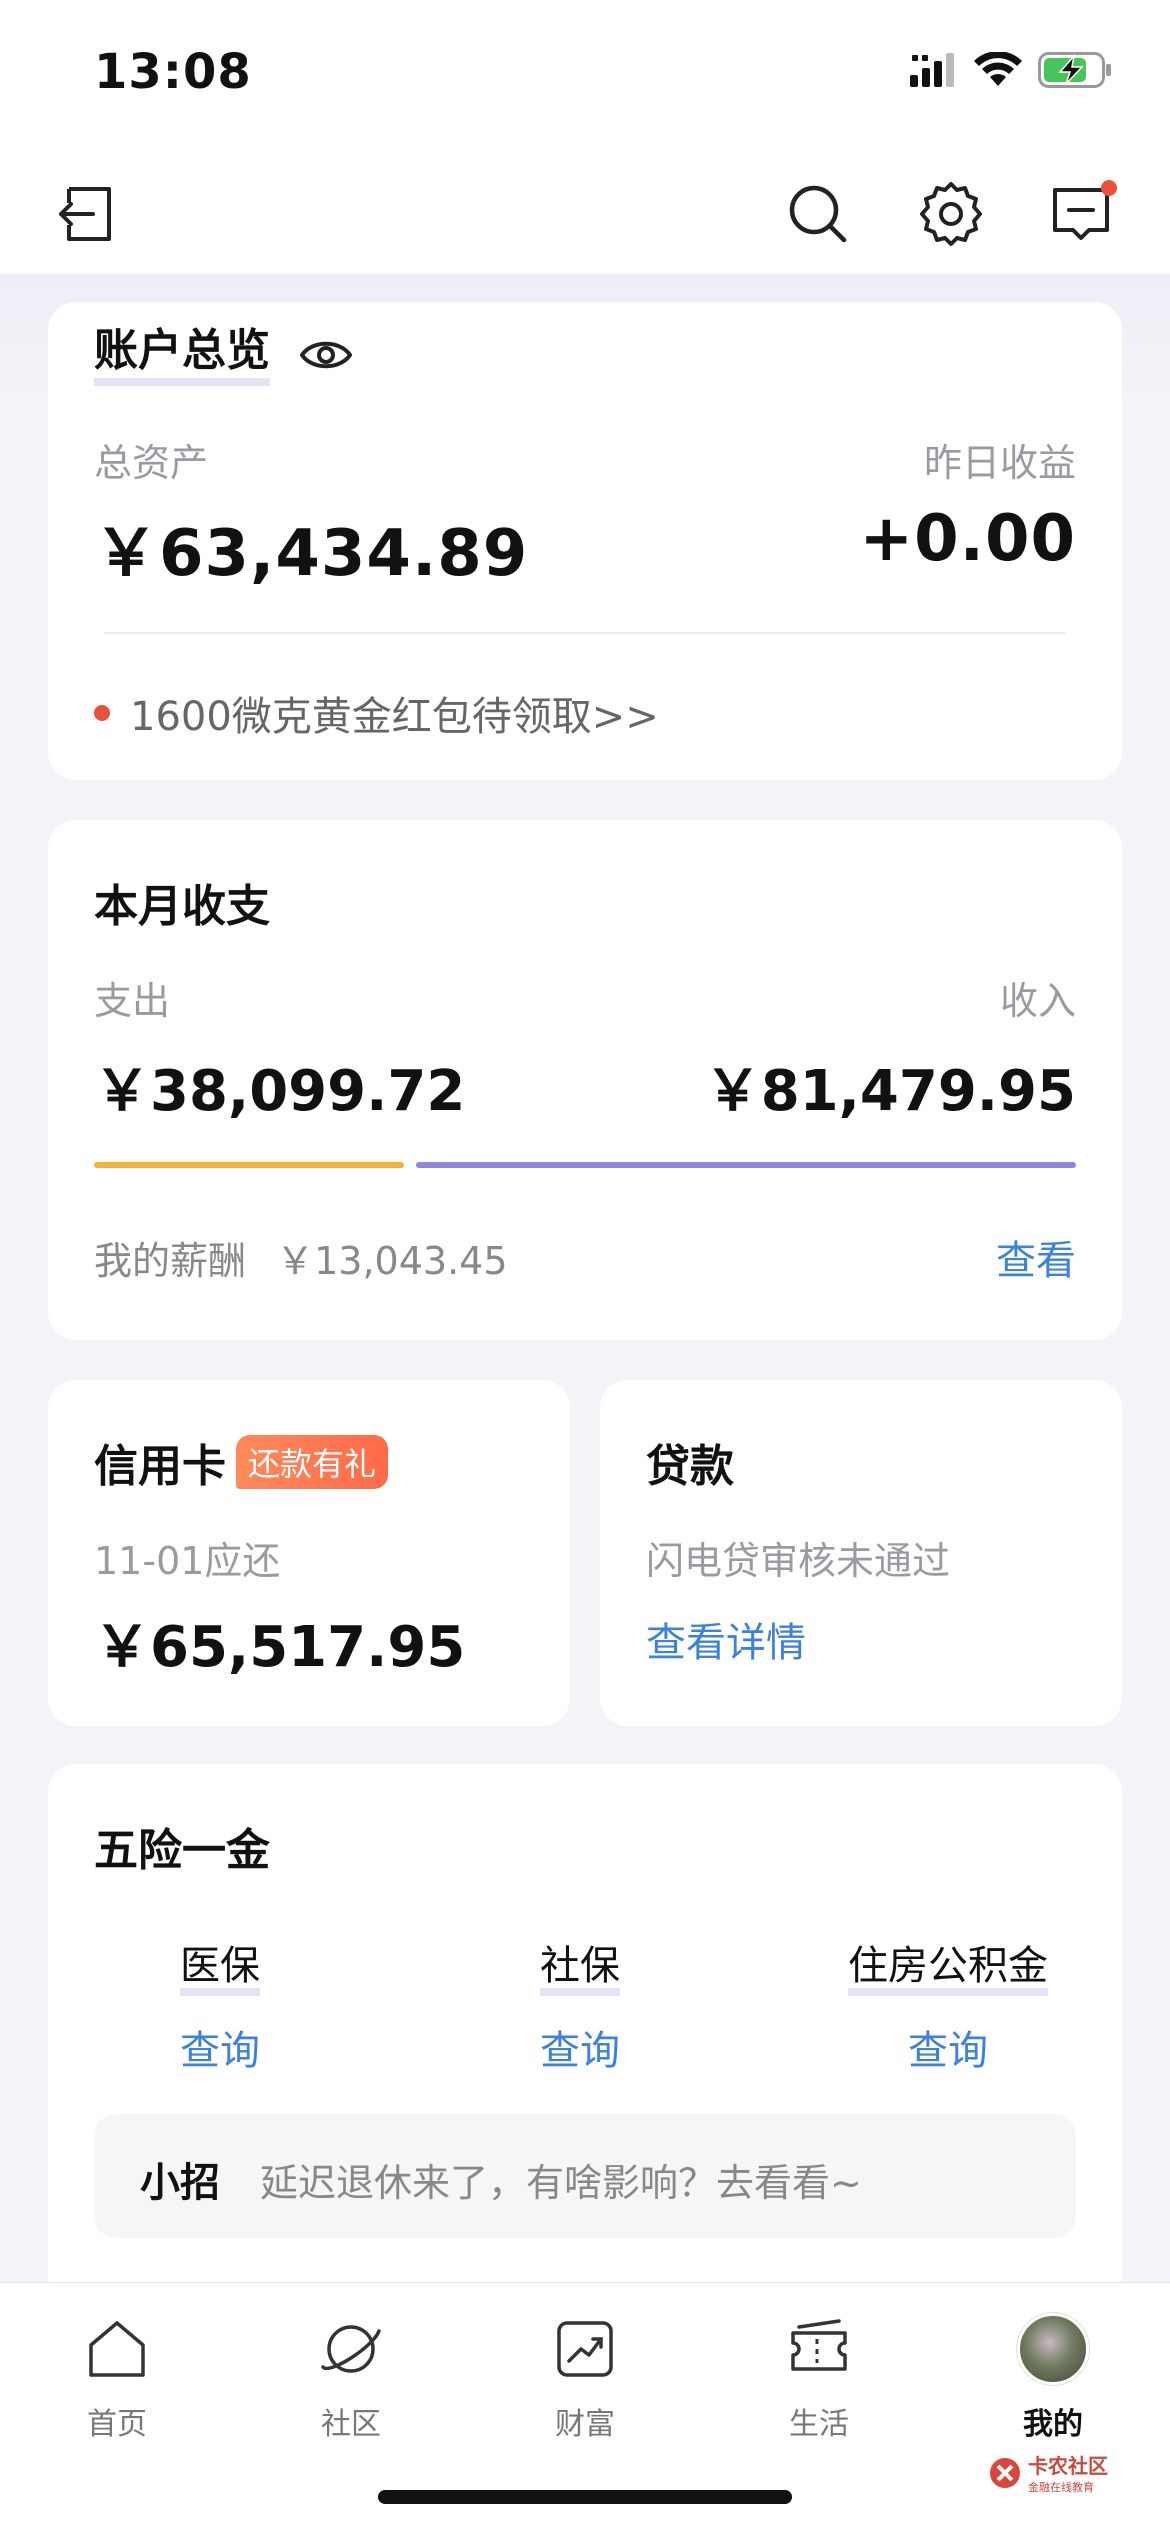  What do you see at coordinates (1109, 188) in the screenshot?
I see `unread-dot` at bounding box center [1109, 188].